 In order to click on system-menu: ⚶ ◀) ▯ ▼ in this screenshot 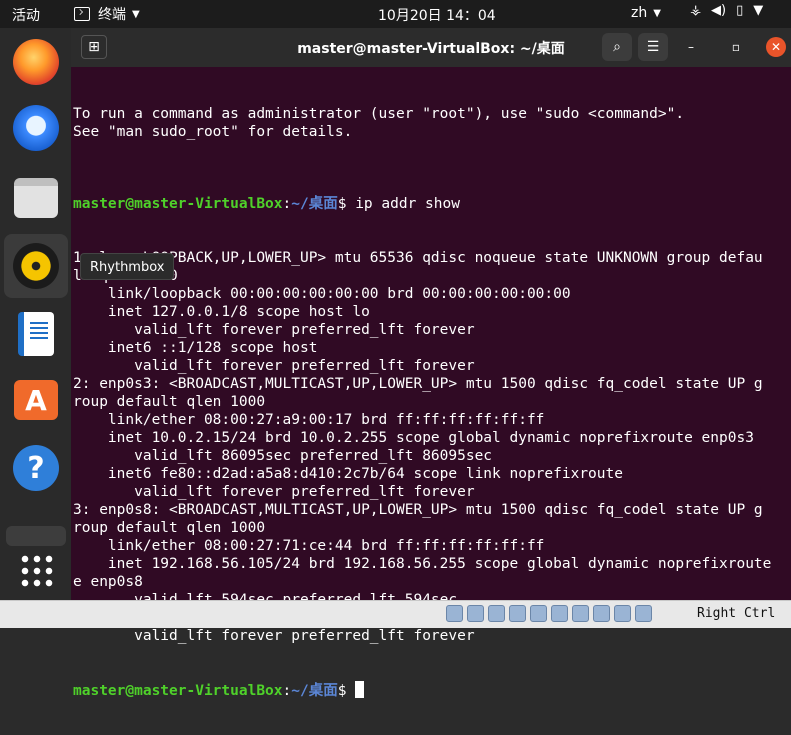, I will do `click(726, 10)`.